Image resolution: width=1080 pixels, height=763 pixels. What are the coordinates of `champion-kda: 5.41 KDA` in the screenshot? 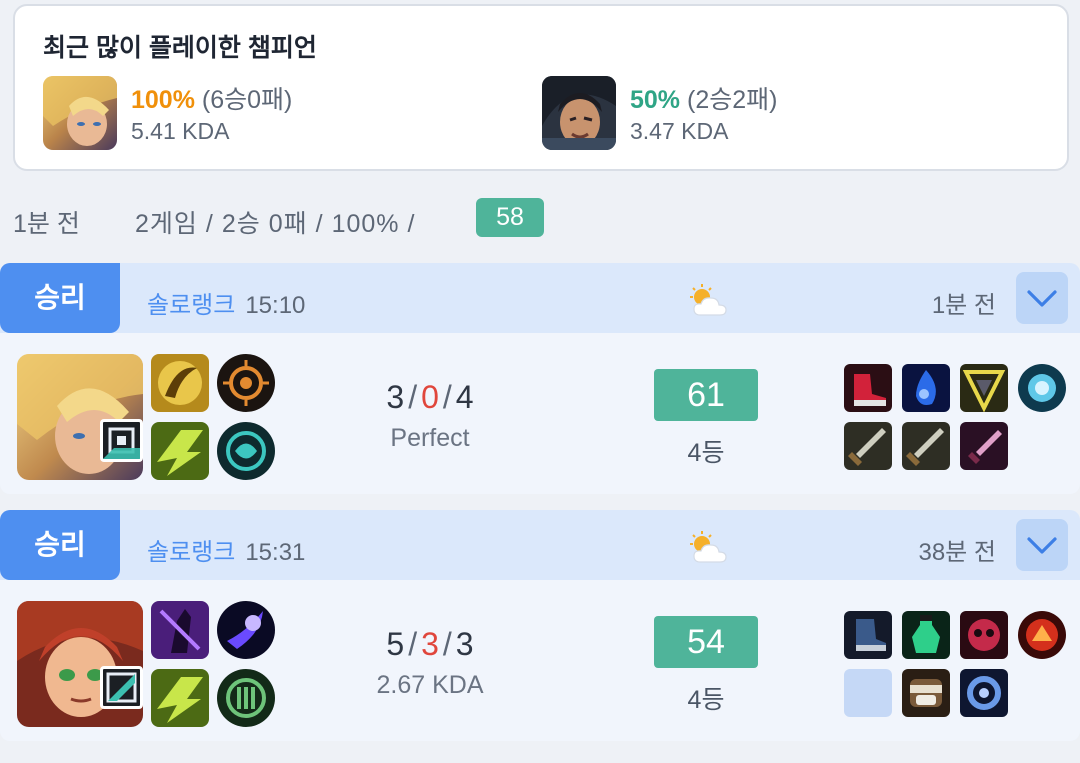 It's located at (180, 131).